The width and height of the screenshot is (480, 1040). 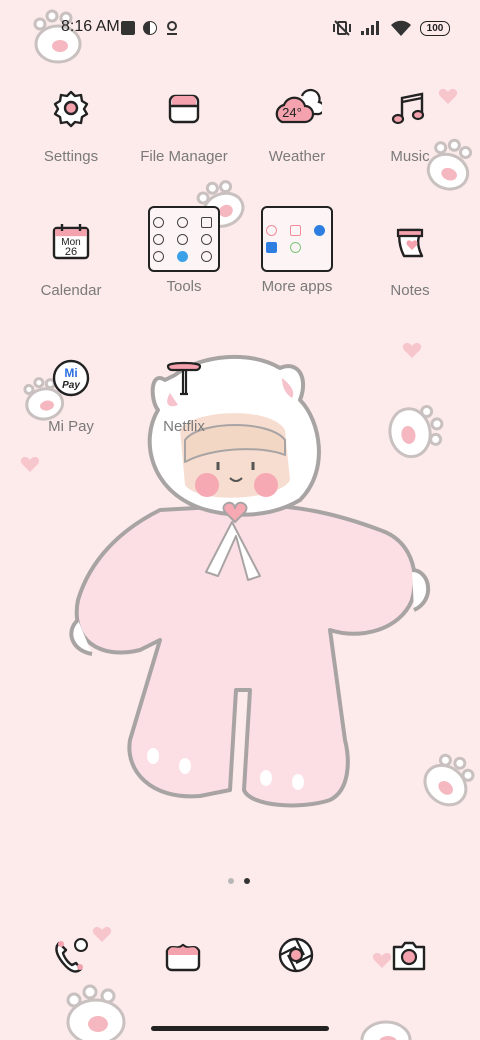 I want to click on app-label: Weather, so click(x=297, y=156).